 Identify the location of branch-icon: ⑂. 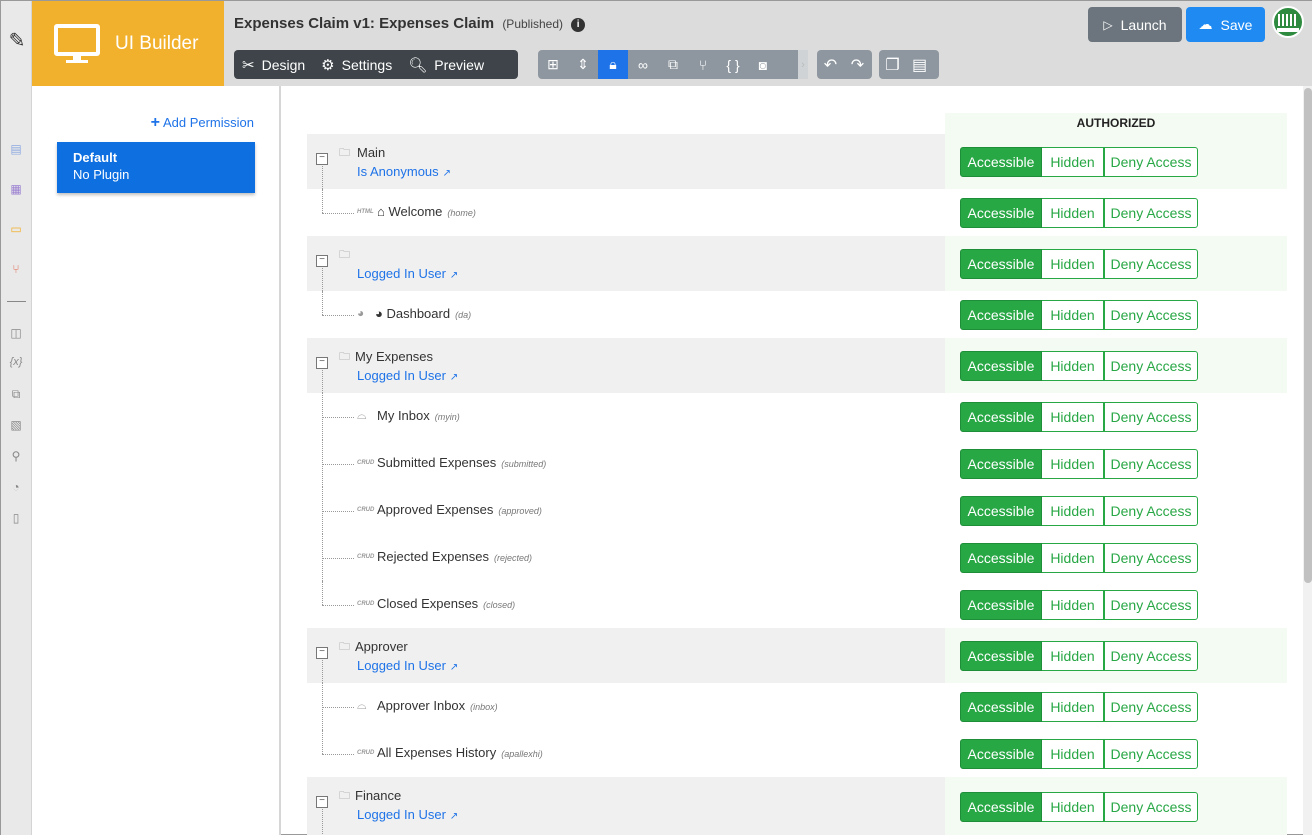
(703, 64).